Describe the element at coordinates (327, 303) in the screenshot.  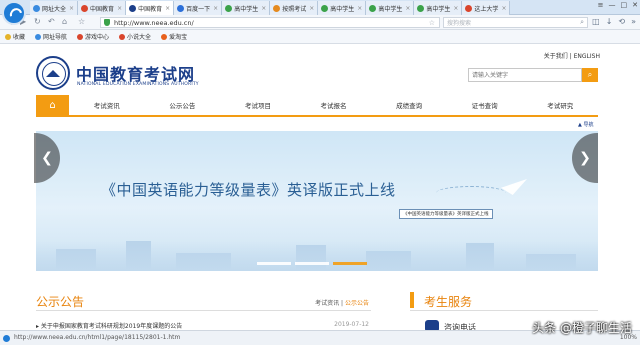
I see `tab-exam-news: 考试资讯` at that location.